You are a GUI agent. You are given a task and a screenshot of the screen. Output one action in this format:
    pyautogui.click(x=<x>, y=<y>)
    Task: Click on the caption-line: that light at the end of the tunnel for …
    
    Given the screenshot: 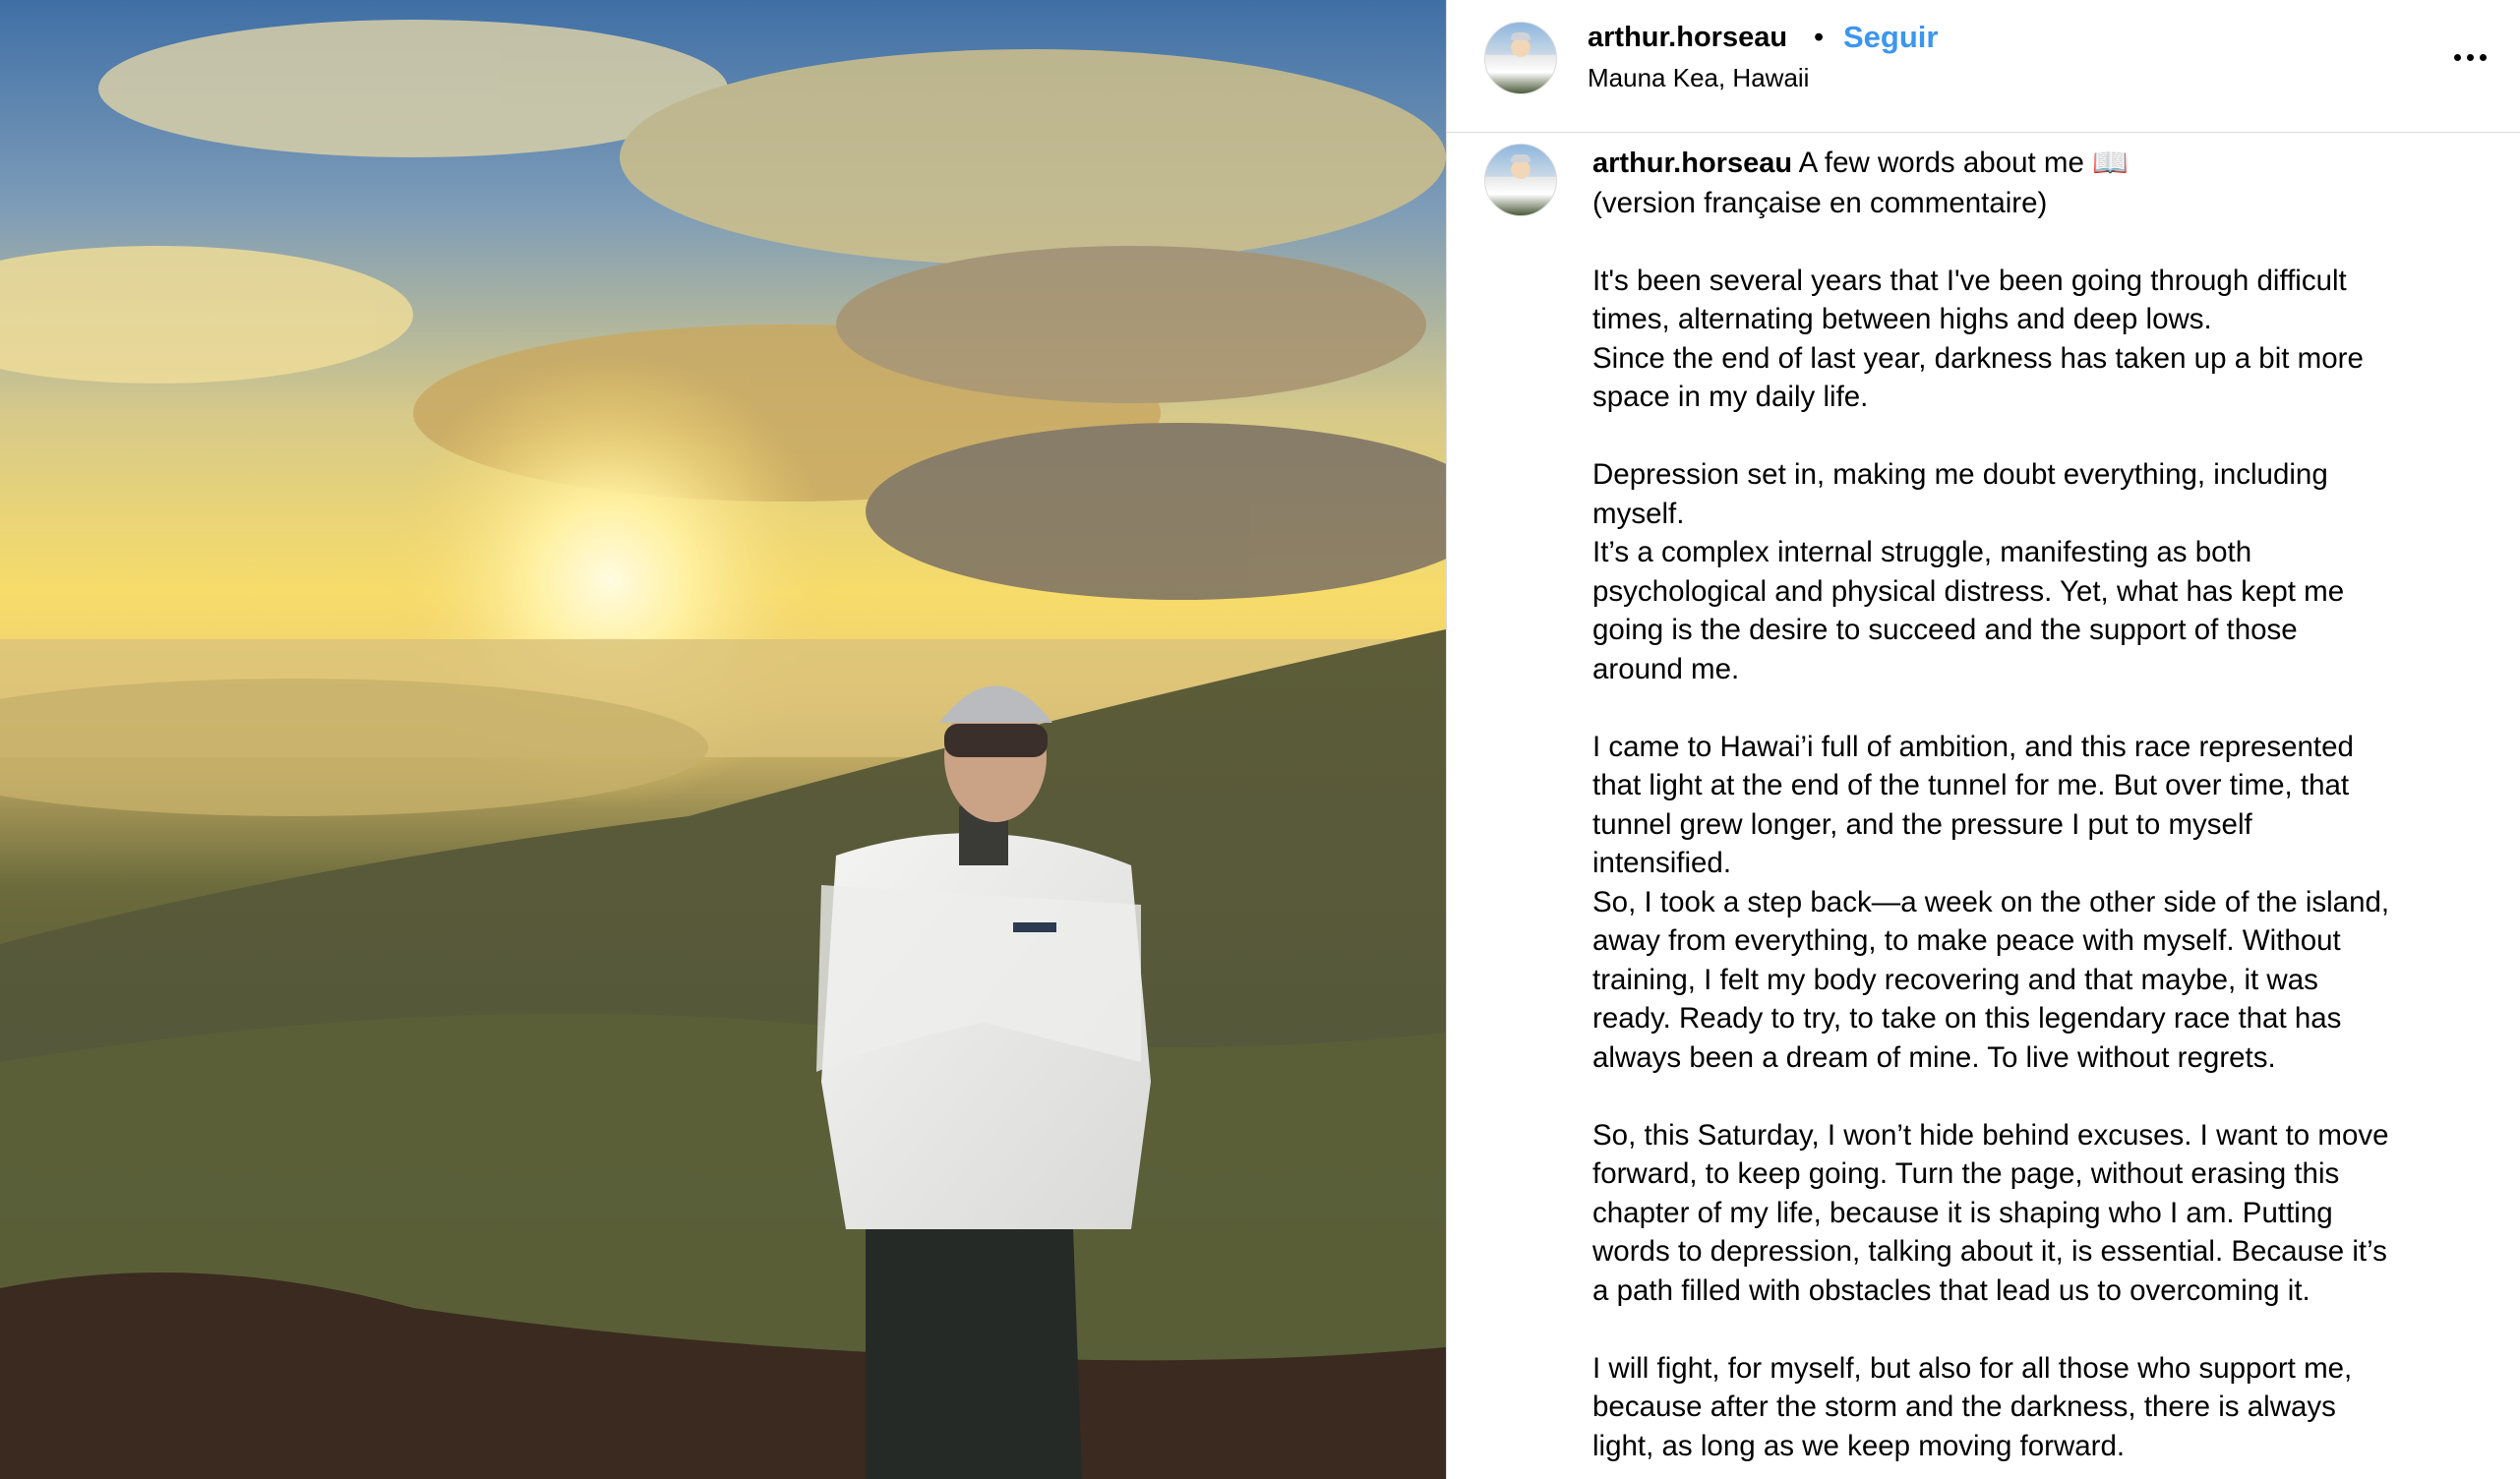 What is the action you would take?
    pyautogui.click(x=1971, y=785)
    